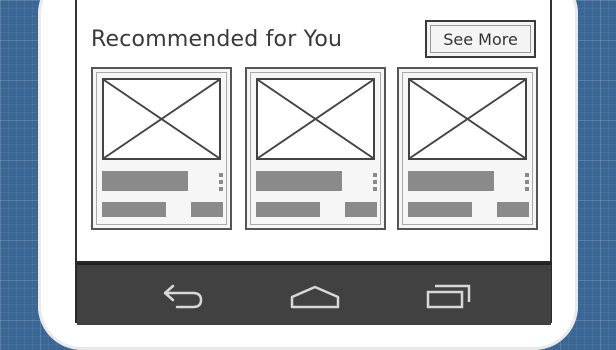  Describe the element at coordinates (449, 297) in the screenshot. I see `recent-apps-icon` at that location.